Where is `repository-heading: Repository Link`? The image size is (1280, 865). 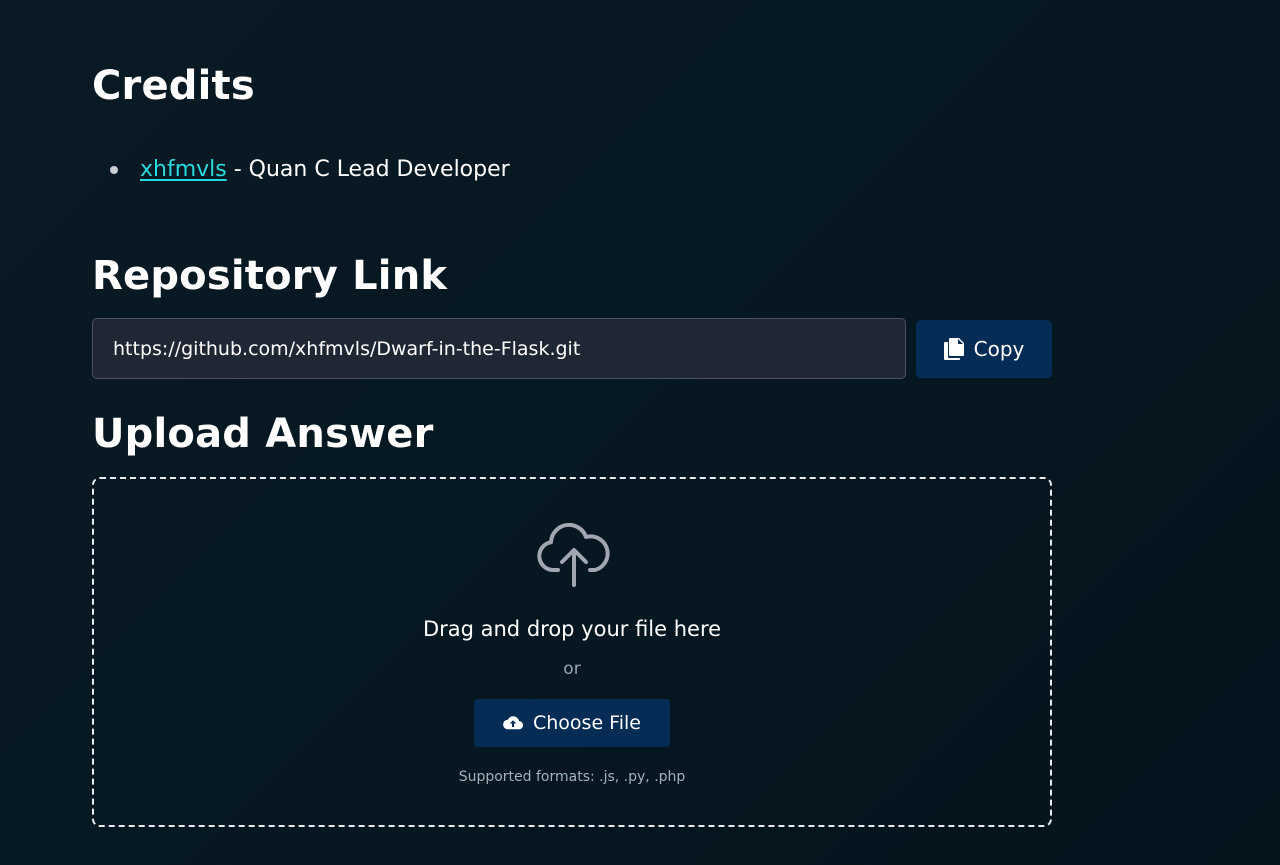 repository-heading: Repository Link is located at coordinates (270, 276).